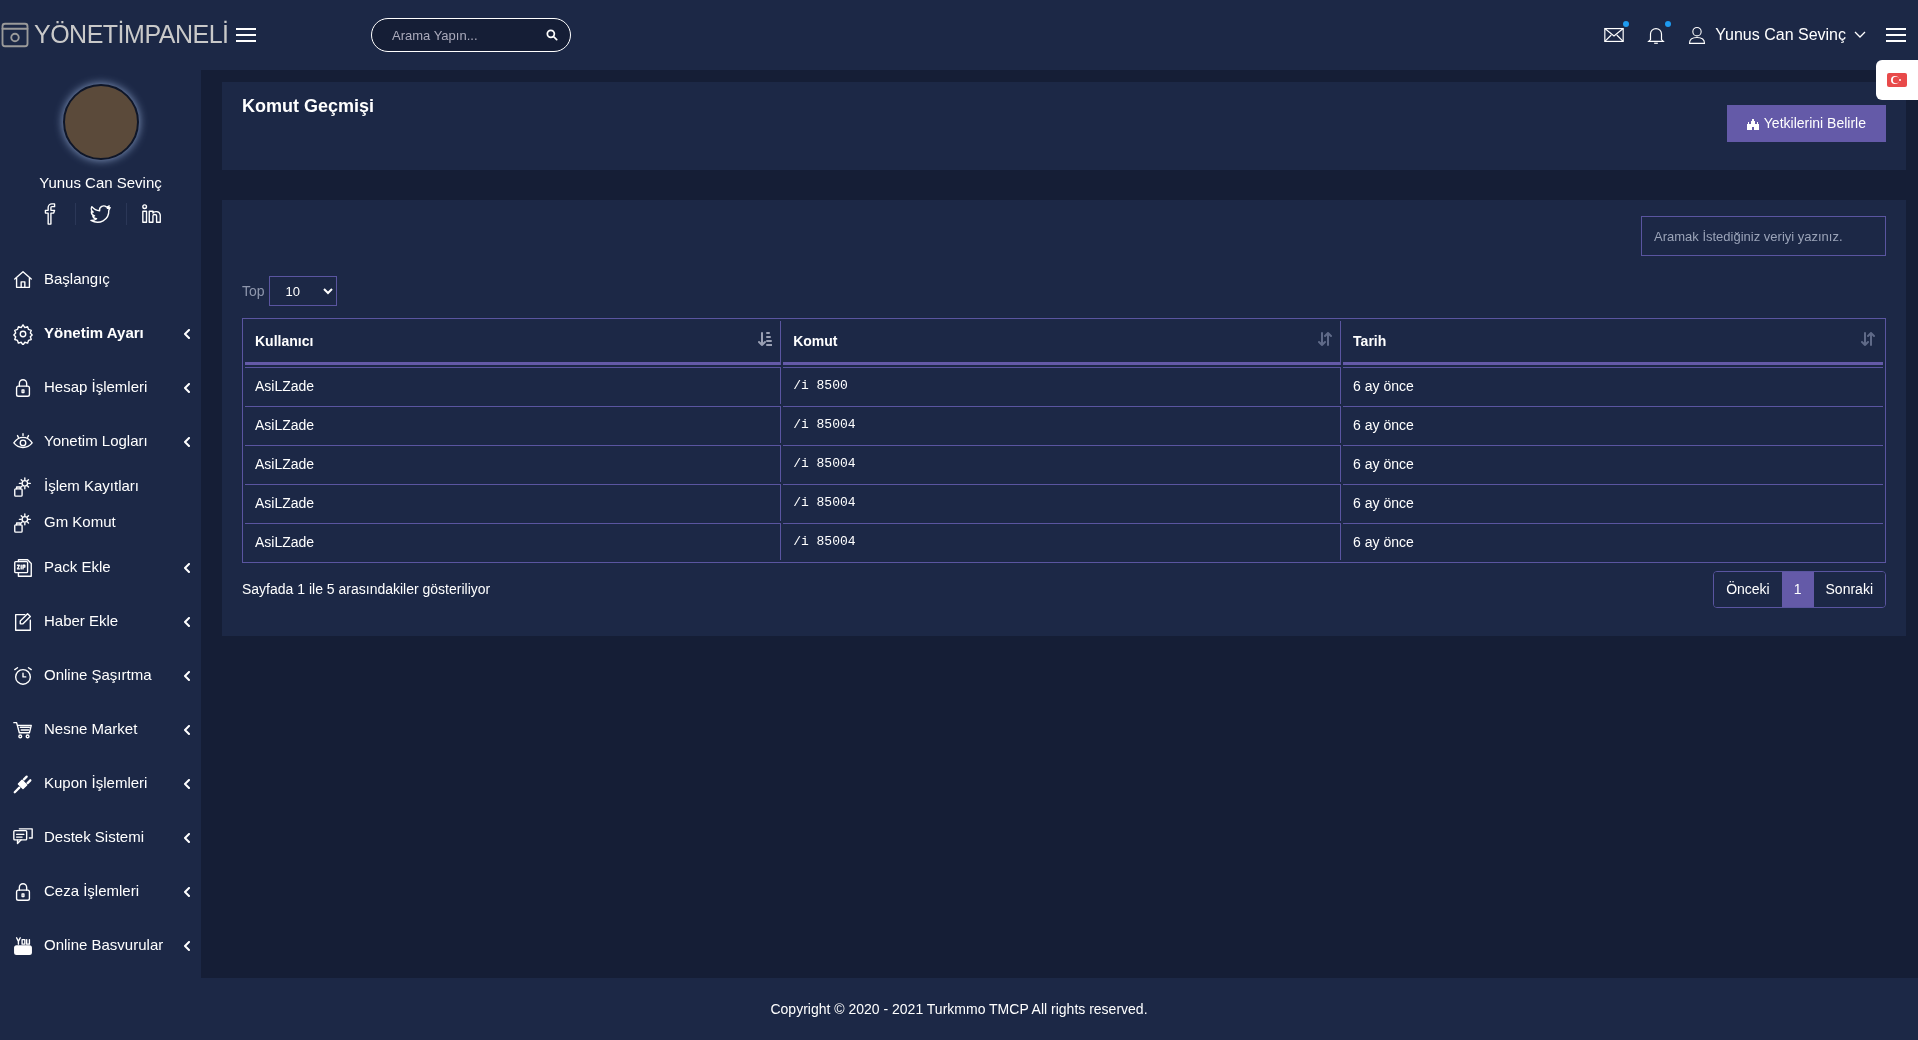 This screenshot has height=1040, width=1918. What do you see at coordinates (308, 106) in the screenshot?
I see `page-title: Komut Geçmişi` at bounding box center [308, 106].